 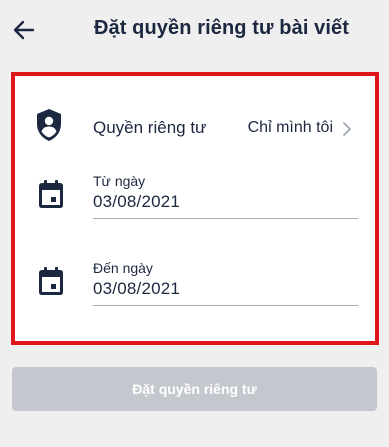 What do you see at coordinates (225, 291) in the screenshot?
I see `to-date-field: 03/08/2021` at bounding box center [225, 291].